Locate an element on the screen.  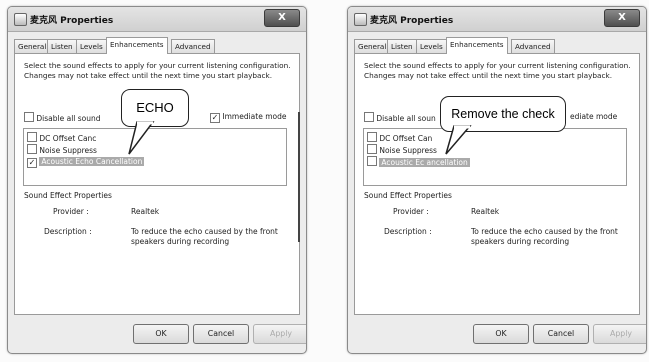
list-item: DC Offset Canc is located at coordinates (61, 137).